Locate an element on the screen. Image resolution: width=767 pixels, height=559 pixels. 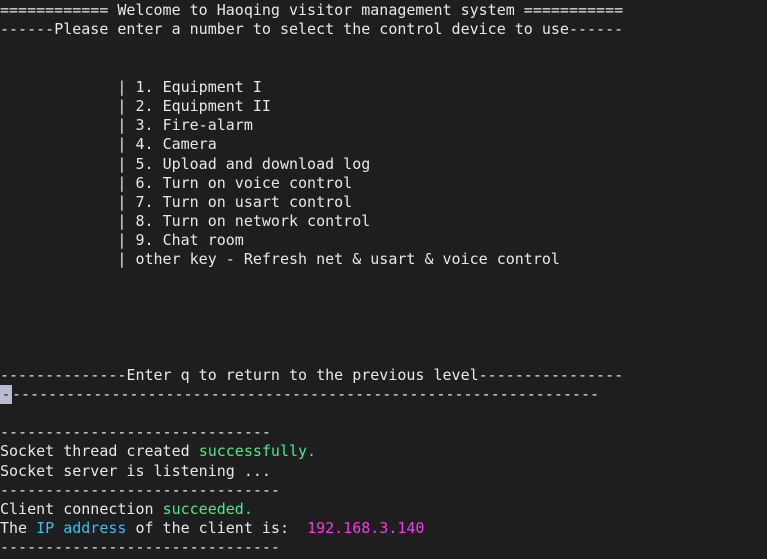
menu-item-label: Turn on voice control is located at coordinates (257, 182).